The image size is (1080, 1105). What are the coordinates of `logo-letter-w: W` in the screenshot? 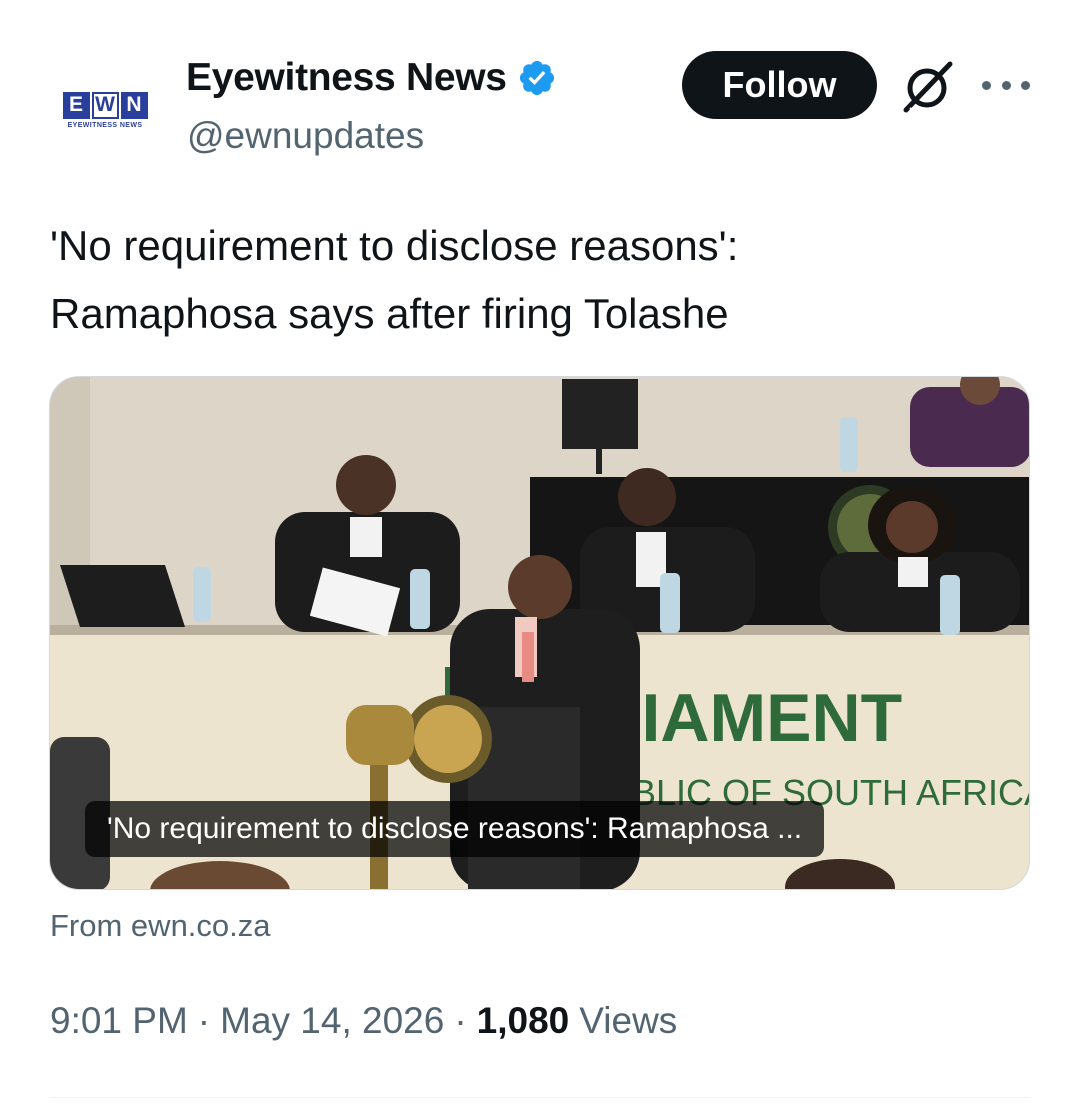 It's located at (105, 105).